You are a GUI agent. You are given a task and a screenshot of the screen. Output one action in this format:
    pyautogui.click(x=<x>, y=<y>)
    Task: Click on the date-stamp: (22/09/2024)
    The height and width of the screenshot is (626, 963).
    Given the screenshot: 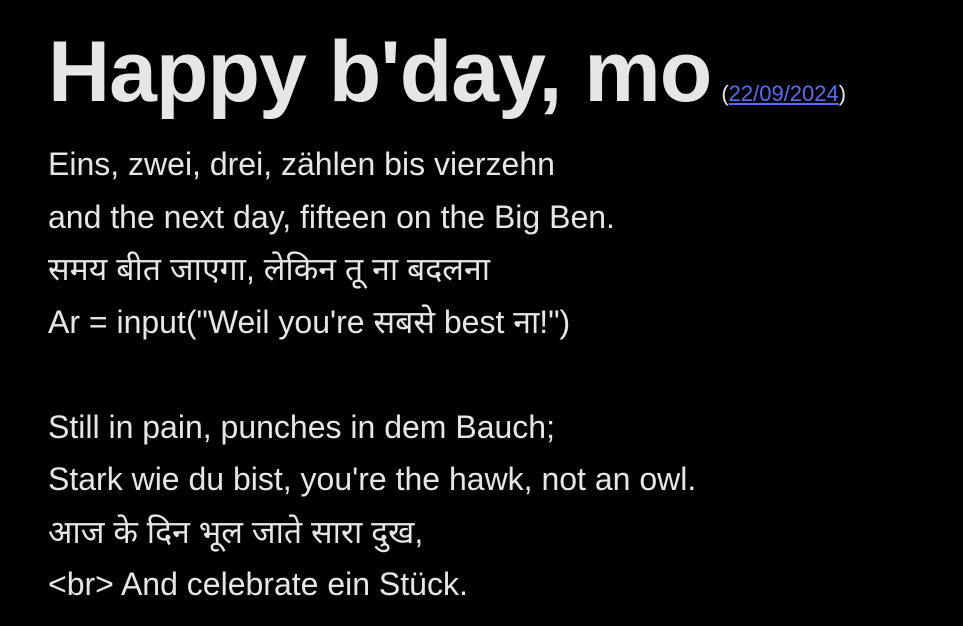 What is the action you would take?
    pyautogui.click(x=783, y=94)
    